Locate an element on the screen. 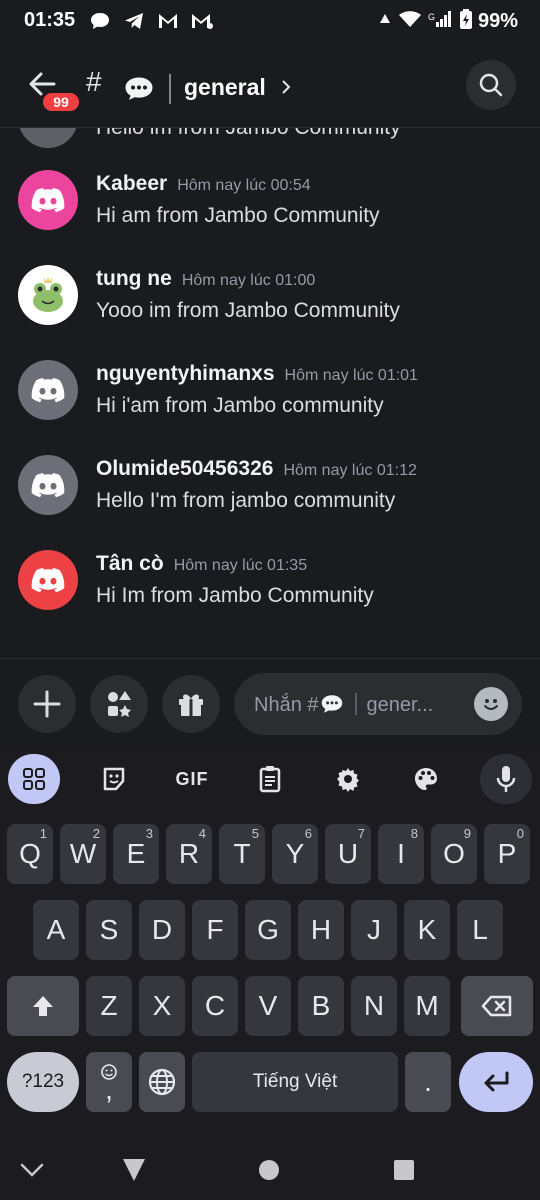  emoji-button is located at coordinates (491, 704).